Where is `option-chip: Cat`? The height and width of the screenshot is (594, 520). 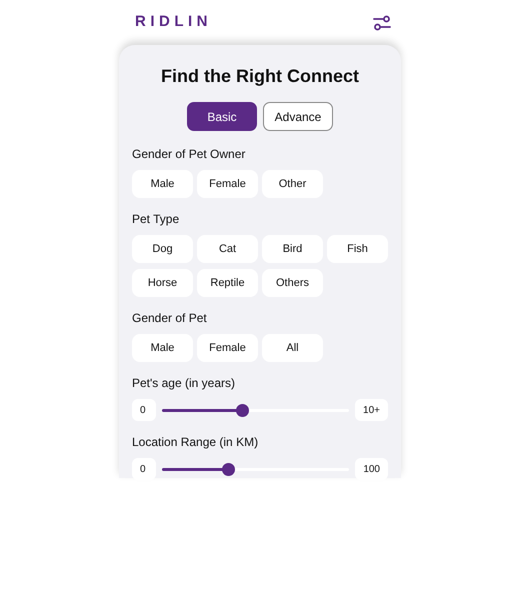 option-chip: Cat is located at coordinates (227, 249).